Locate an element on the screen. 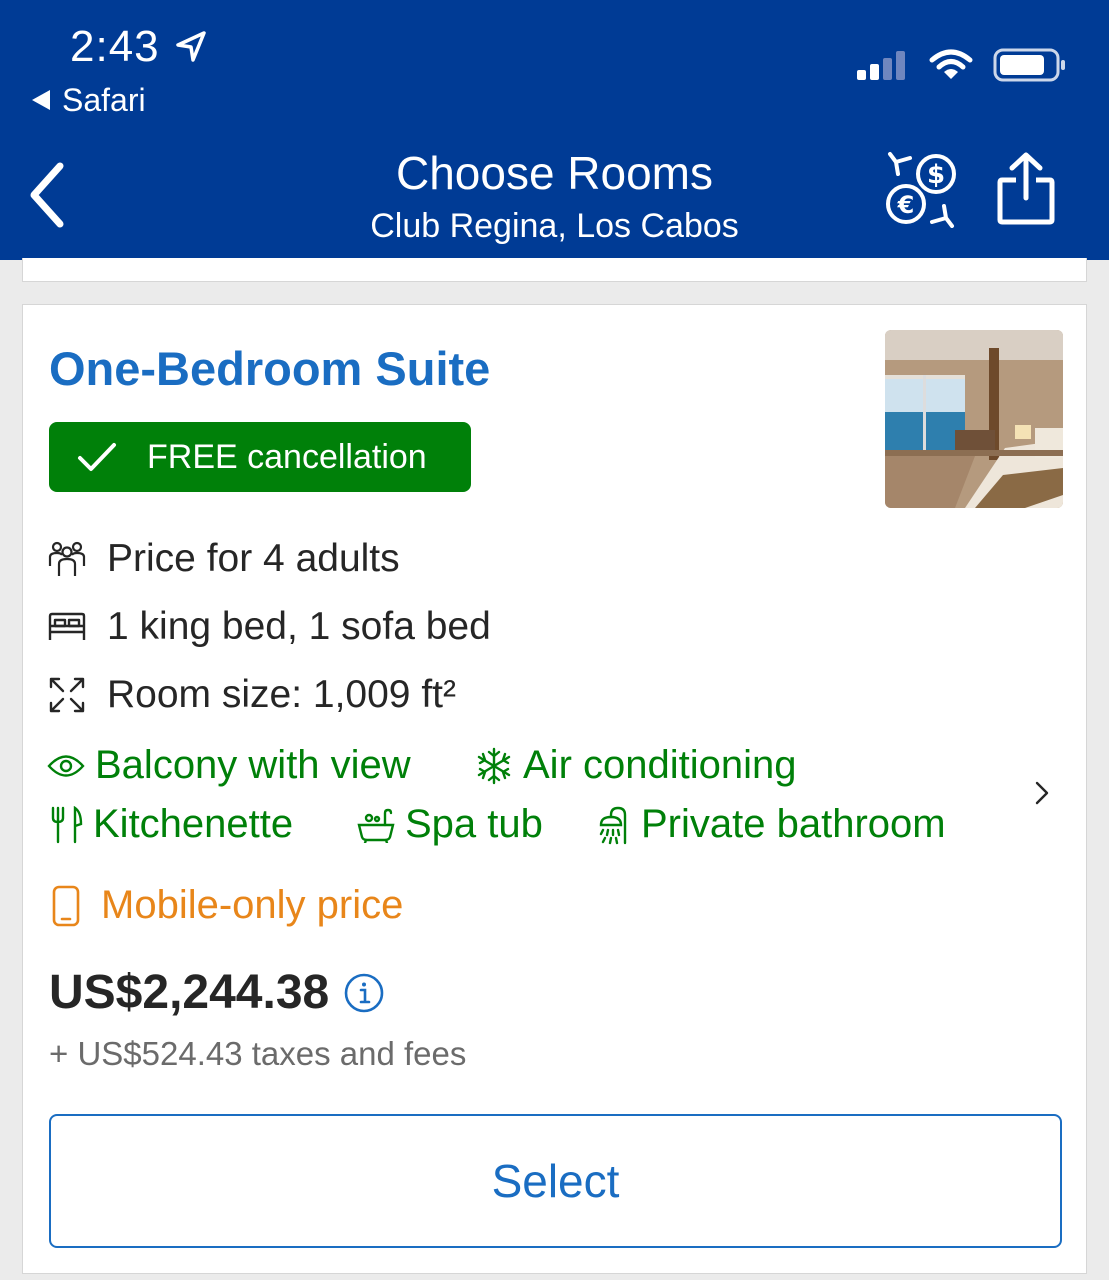 The width and height of the screenshot is (1109, 1280). wifi-icon is located at coordinates (951, 64).